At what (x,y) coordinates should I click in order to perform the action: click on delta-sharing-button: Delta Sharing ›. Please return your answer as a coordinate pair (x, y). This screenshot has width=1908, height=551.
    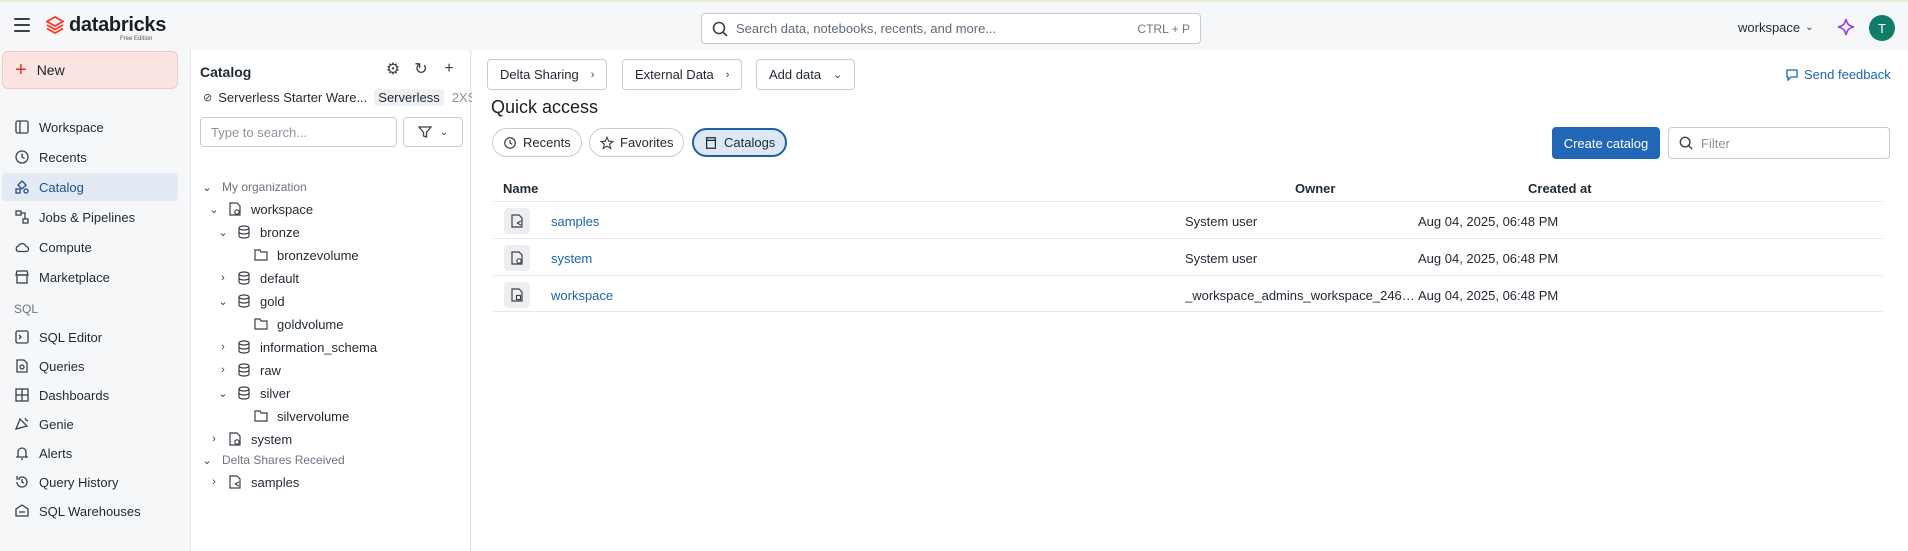
    Looking at the image, I should click on (547, 74).